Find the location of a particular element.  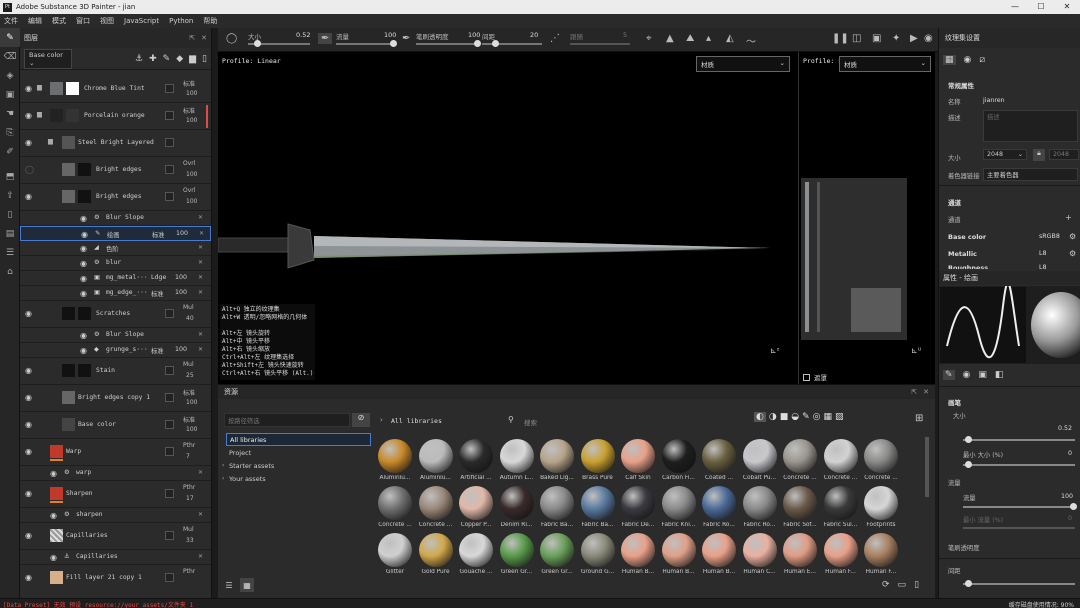

layer-name: Fill layer 21 copy 1 is located at coordinates (104, 577).